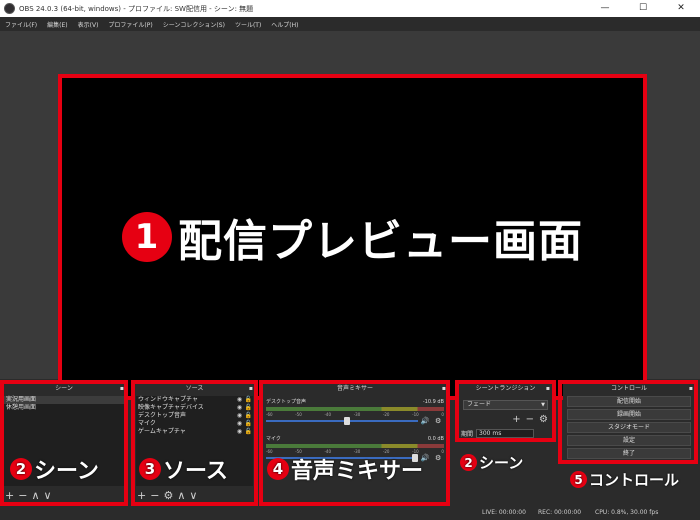  What do you see at coordinates (491, 462) in the screenshot?
I see `transitions-annotation: 2 シーン` at bounding box center [491, 462].